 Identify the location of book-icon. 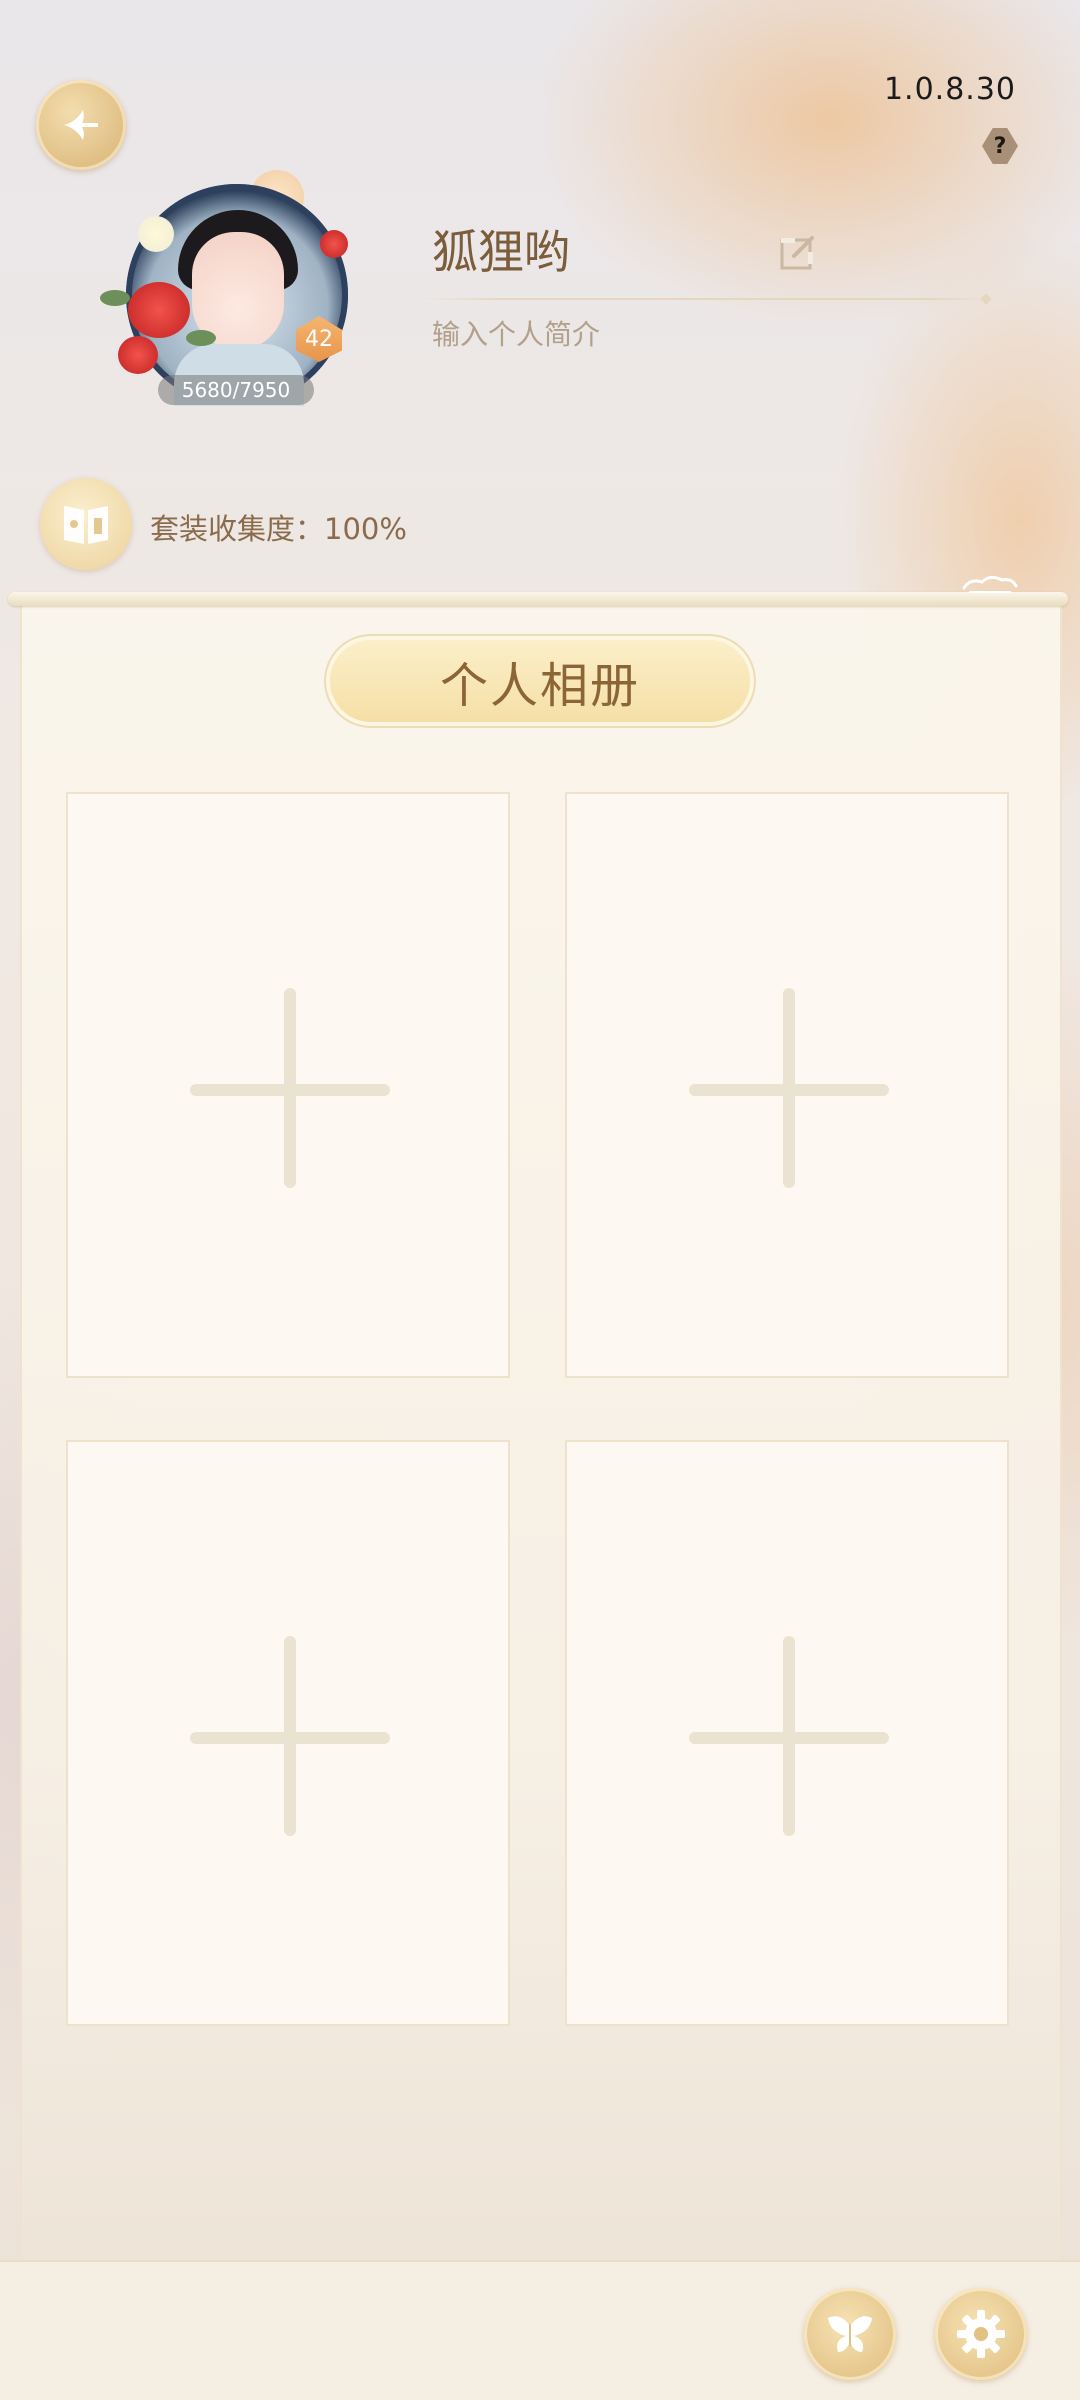
(86, 525).